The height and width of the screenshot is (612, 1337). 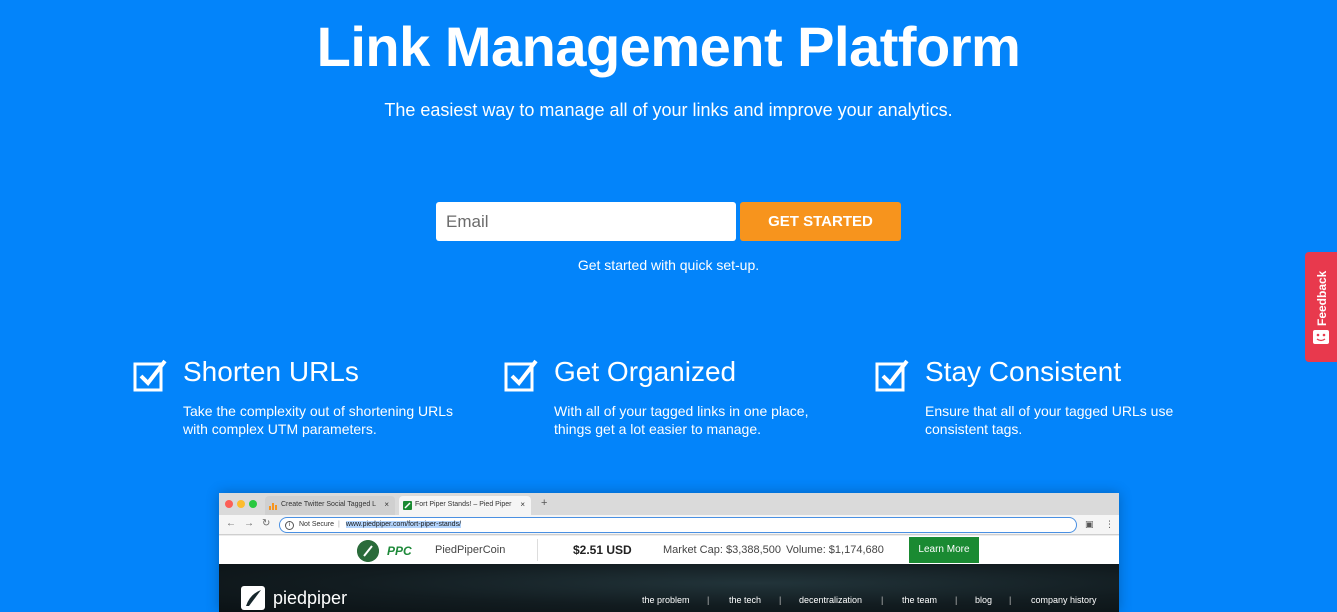 What do you see at coordinates (944, 550) in the screenshot?
I see `learn-more-button: Learn More` at bounding box center [944, 550].